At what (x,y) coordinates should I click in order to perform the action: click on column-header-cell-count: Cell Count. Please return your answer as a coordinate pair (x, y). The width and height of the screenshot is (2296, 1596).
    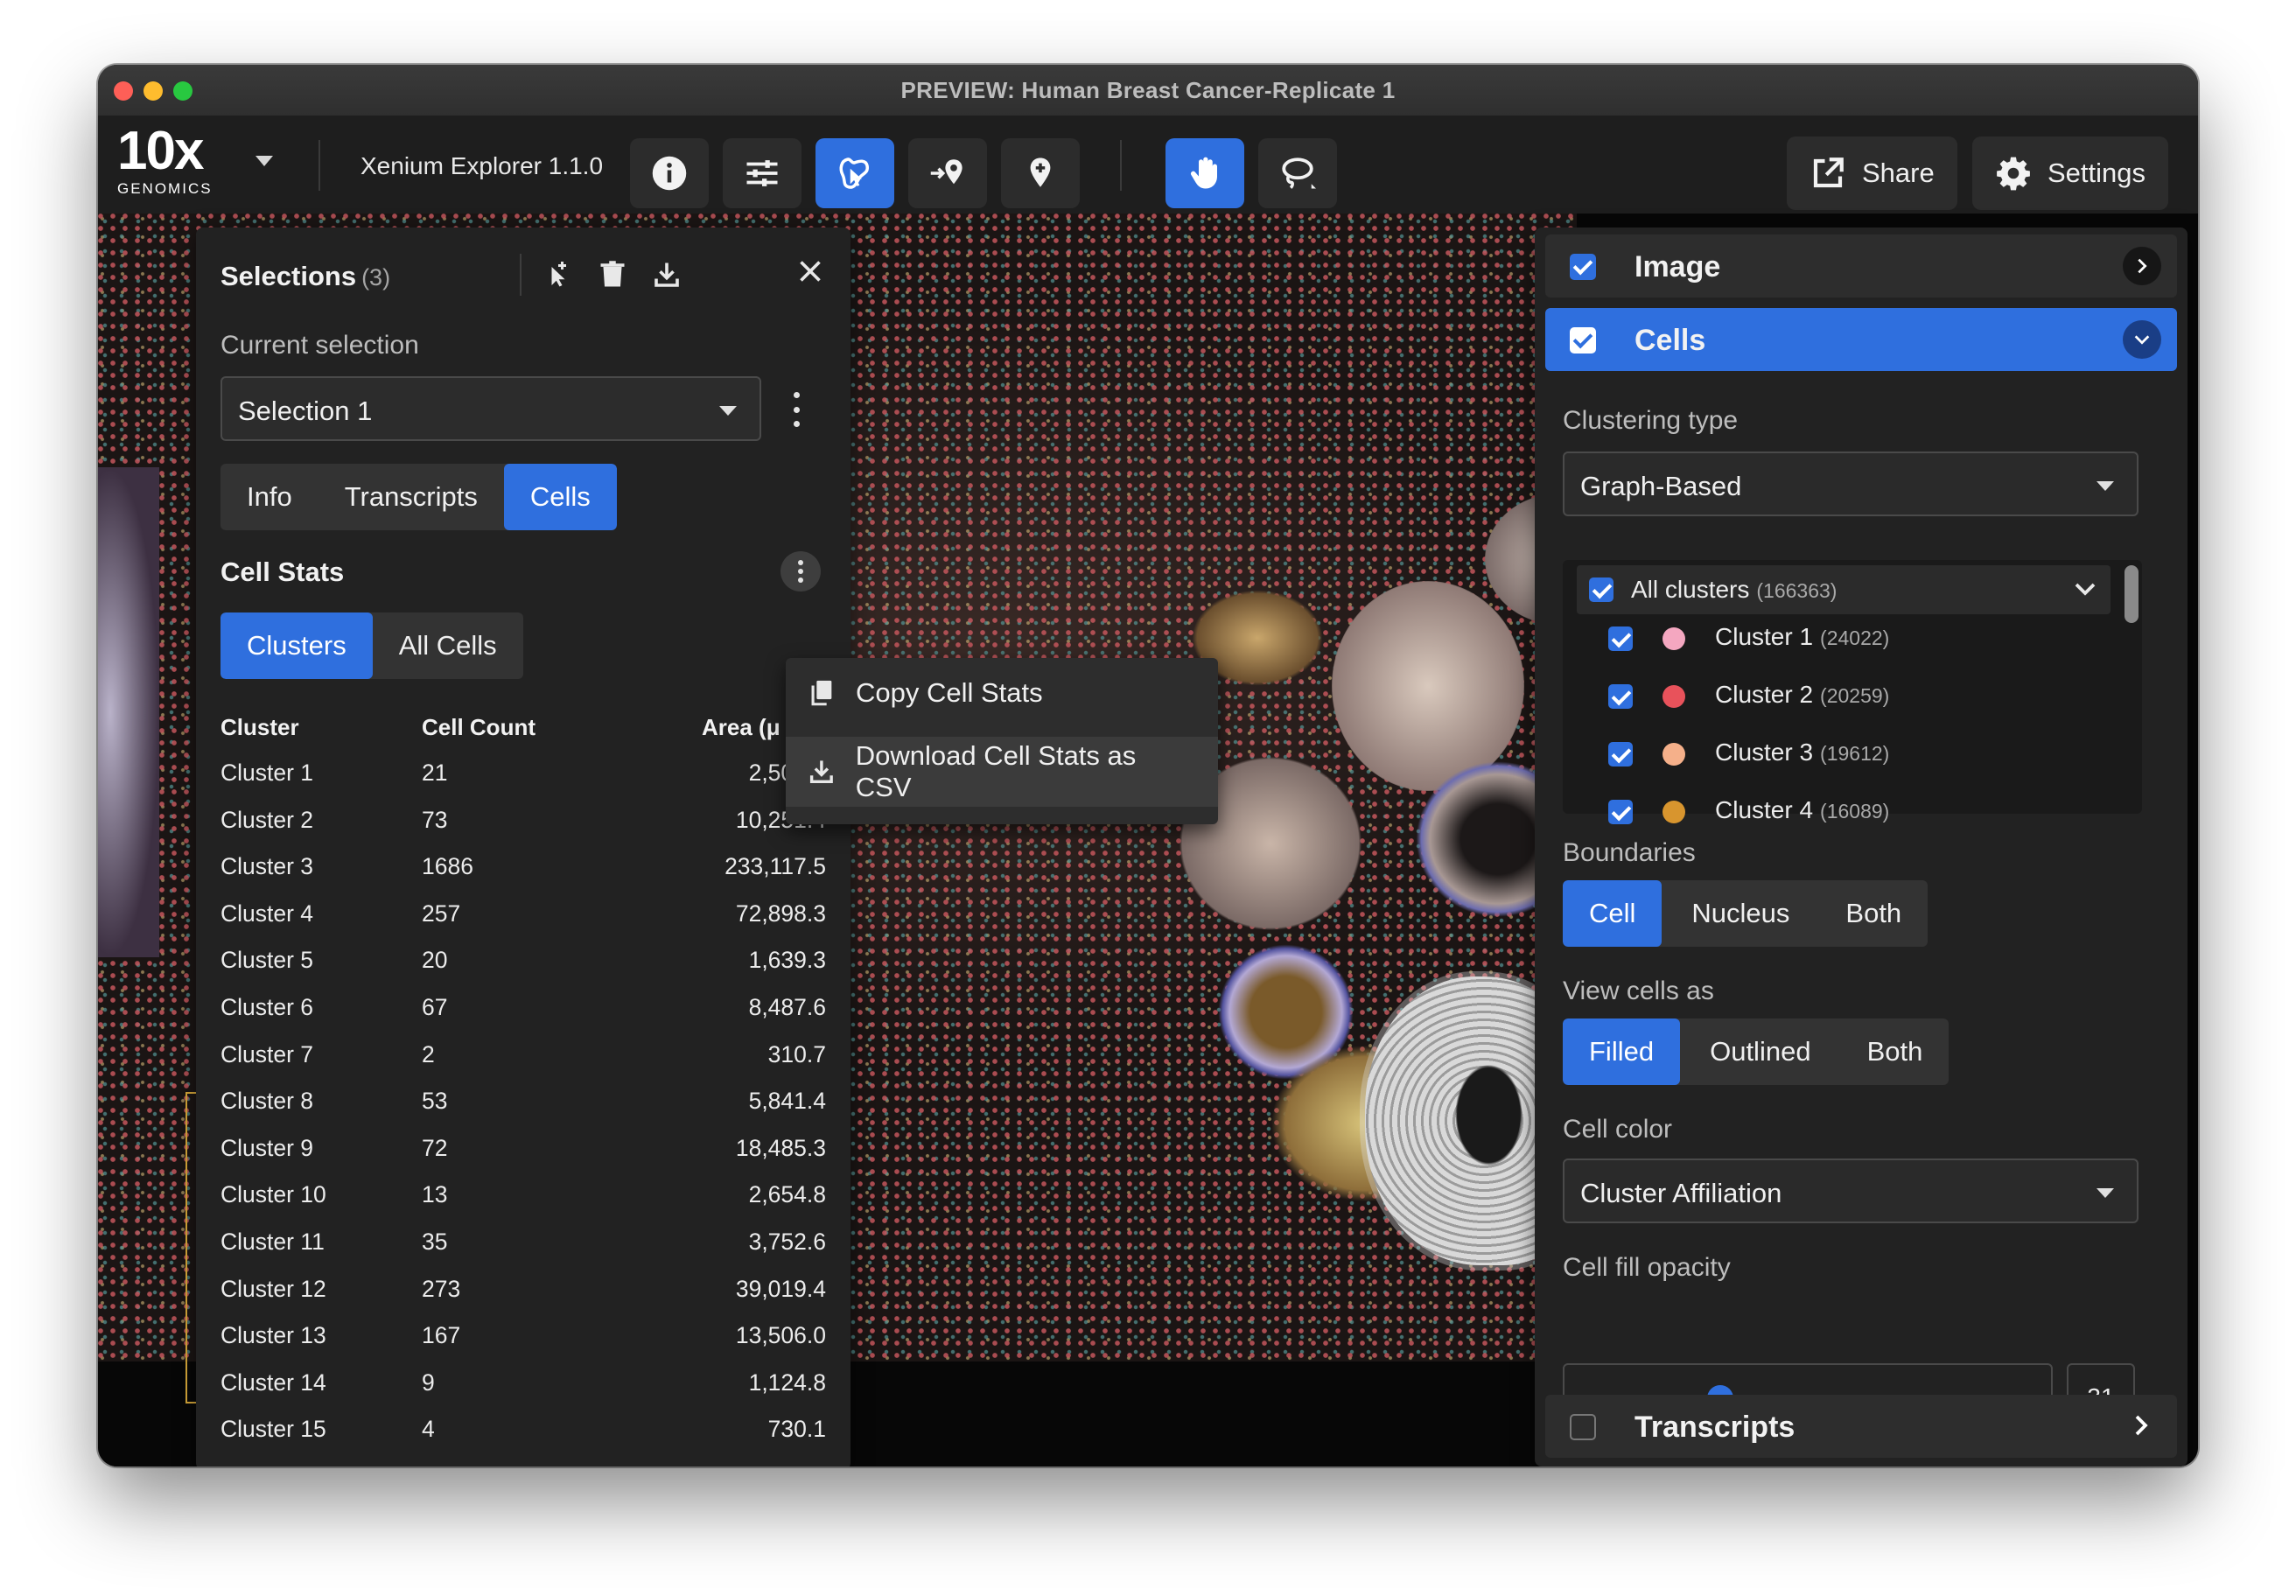
    Looking at the image, I should click on (479, 727).